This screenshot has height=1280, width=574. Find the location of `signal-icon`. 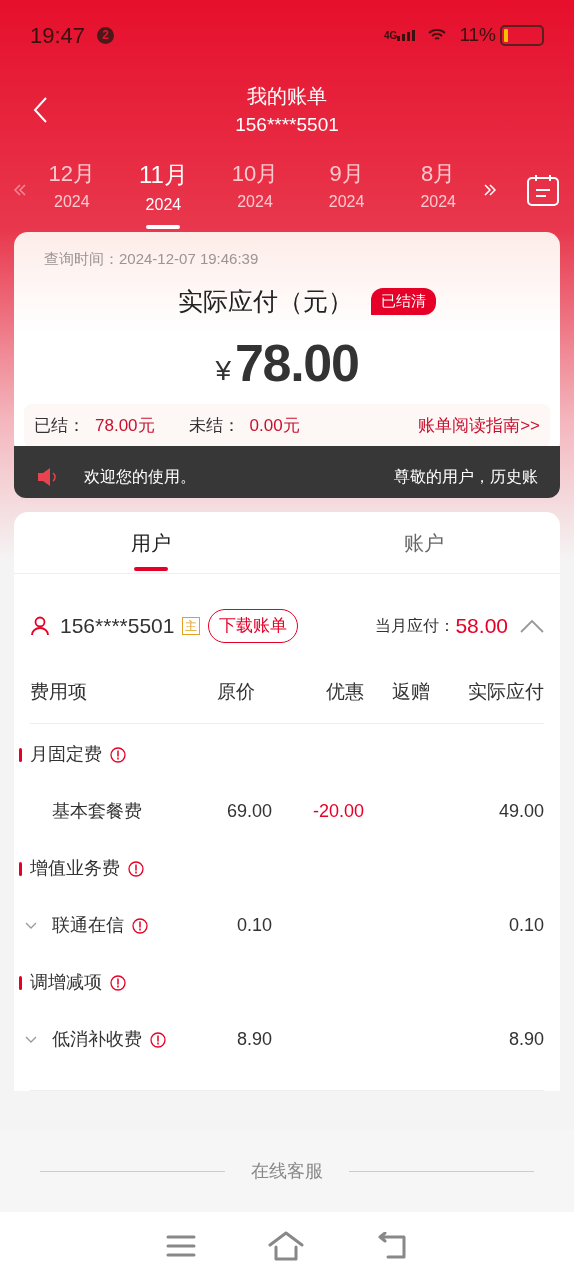

signal-icon is located at coordinates (407, 35).